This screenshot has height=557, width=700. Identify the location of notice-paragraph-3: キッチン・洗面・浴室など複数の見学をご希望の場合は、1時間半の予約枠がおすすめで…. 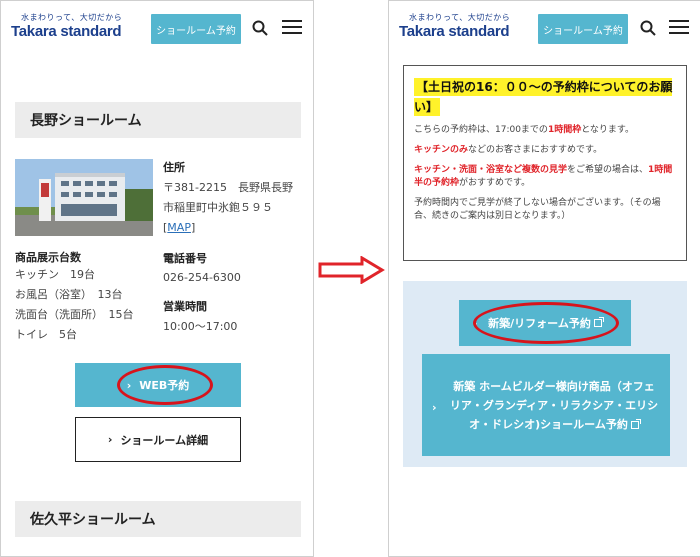
(545, 177).